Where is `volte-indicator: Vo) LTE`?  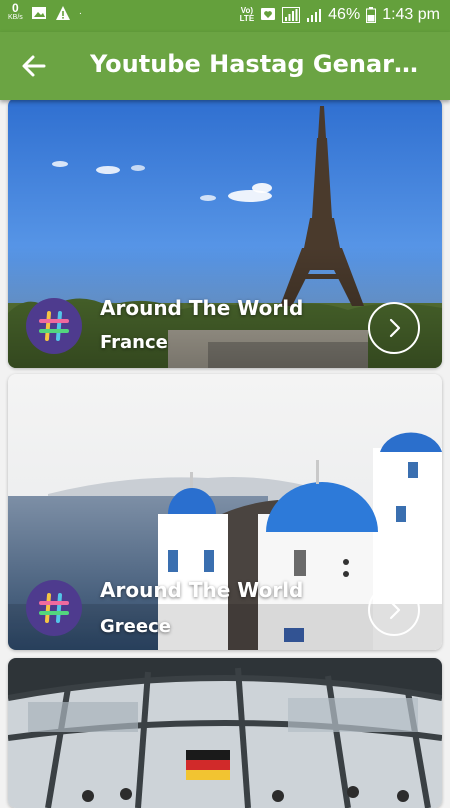
volte-indicator: Vo) LTE is located at coordinates (247, 15).